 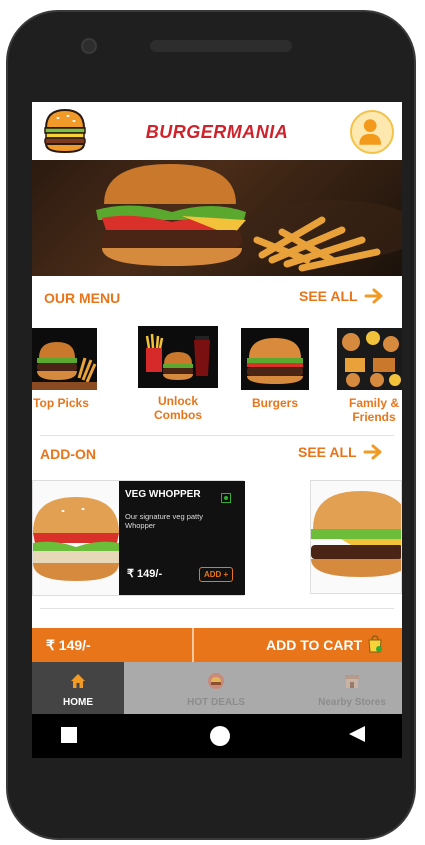 I want to click on combo-meal-icon, so click(x=177, y=356).